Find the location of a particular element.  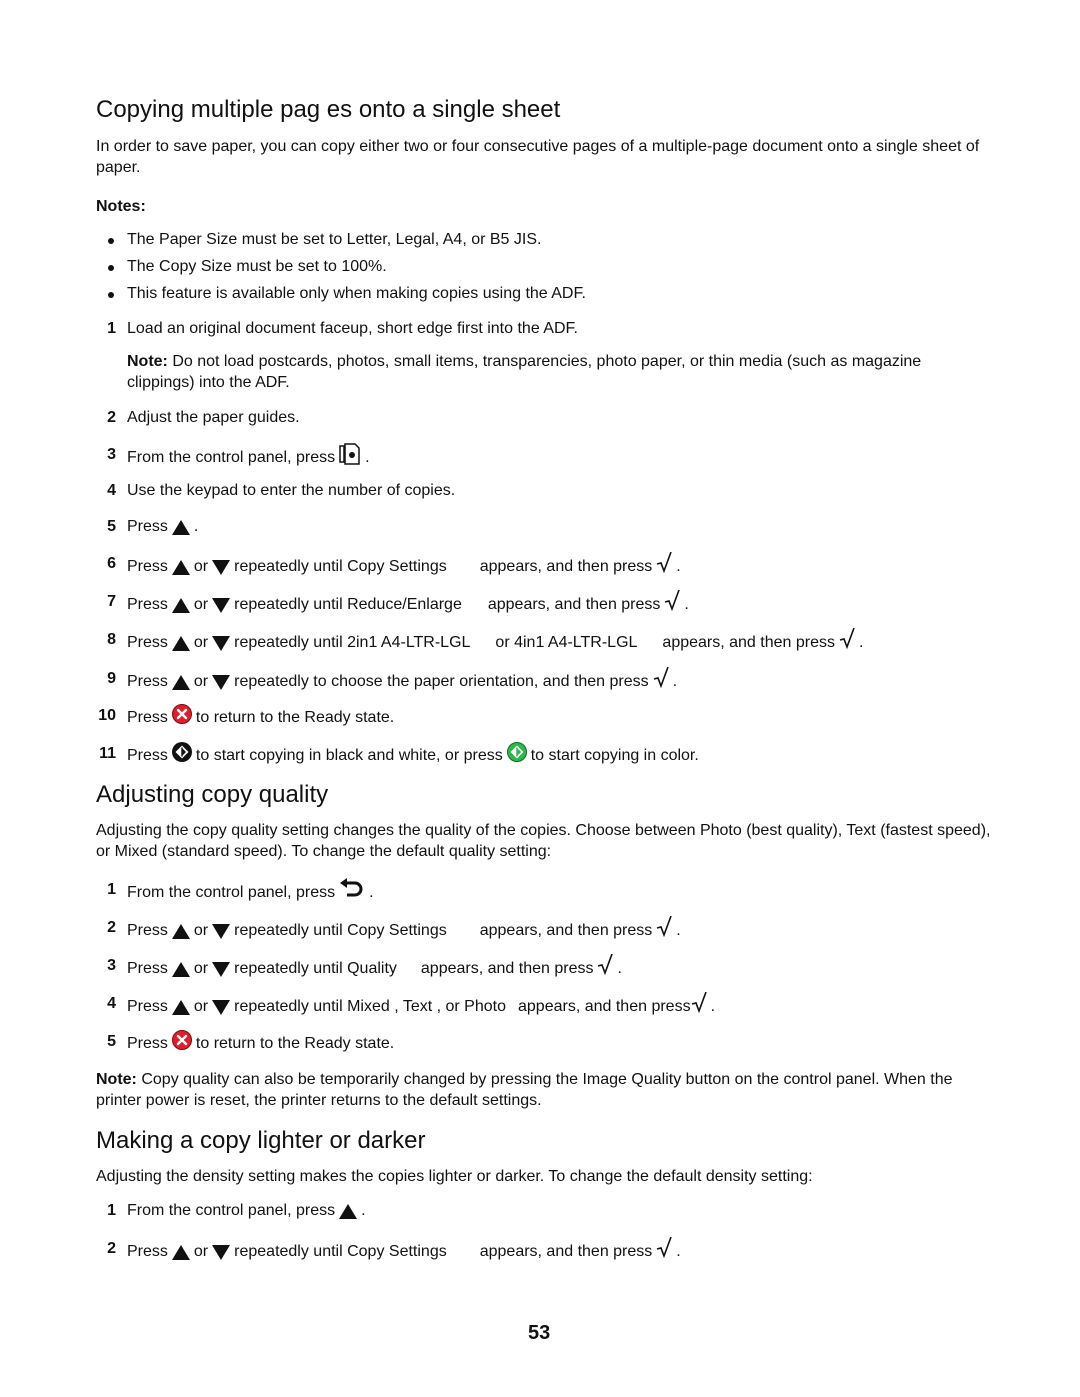

back-icon is located at coordinates (352, 893).